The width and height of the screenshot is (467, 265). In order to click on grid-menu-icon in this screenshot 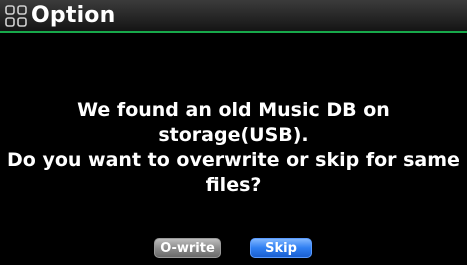, I will do `click(16, 16)`.